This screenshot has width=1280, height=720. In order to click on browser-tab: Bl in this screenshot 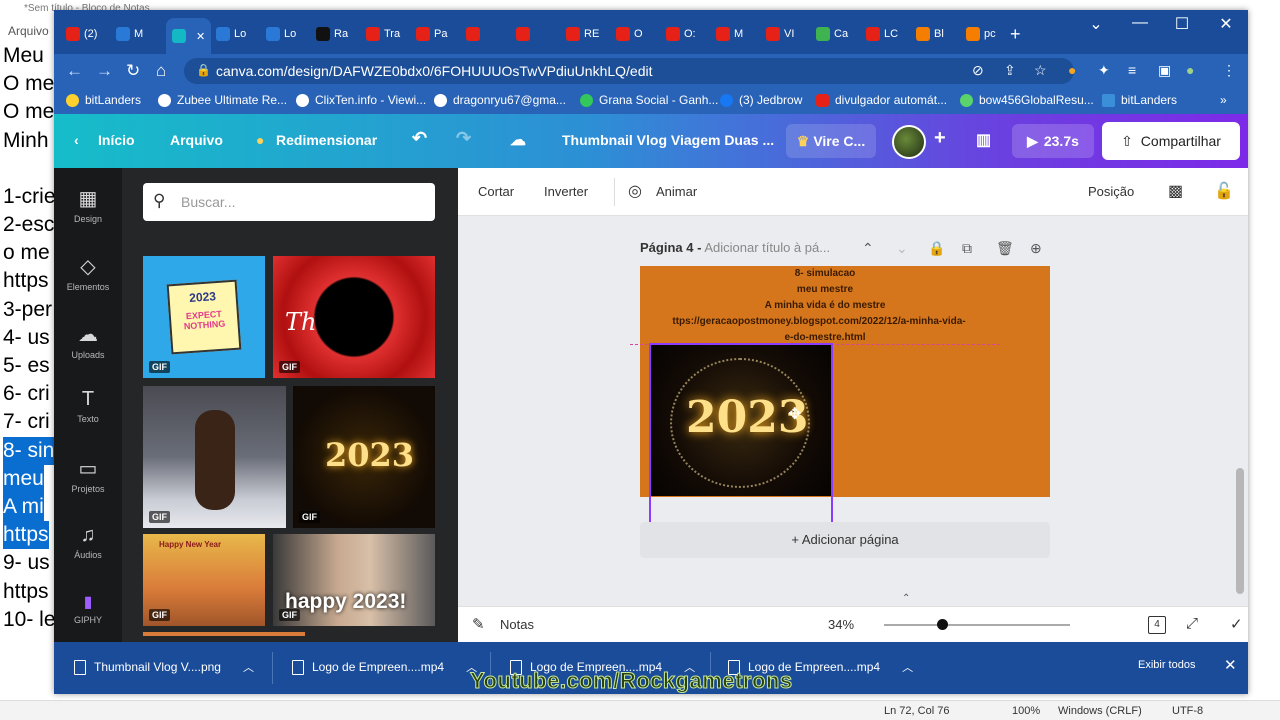, I will do `click(930, 34)`.